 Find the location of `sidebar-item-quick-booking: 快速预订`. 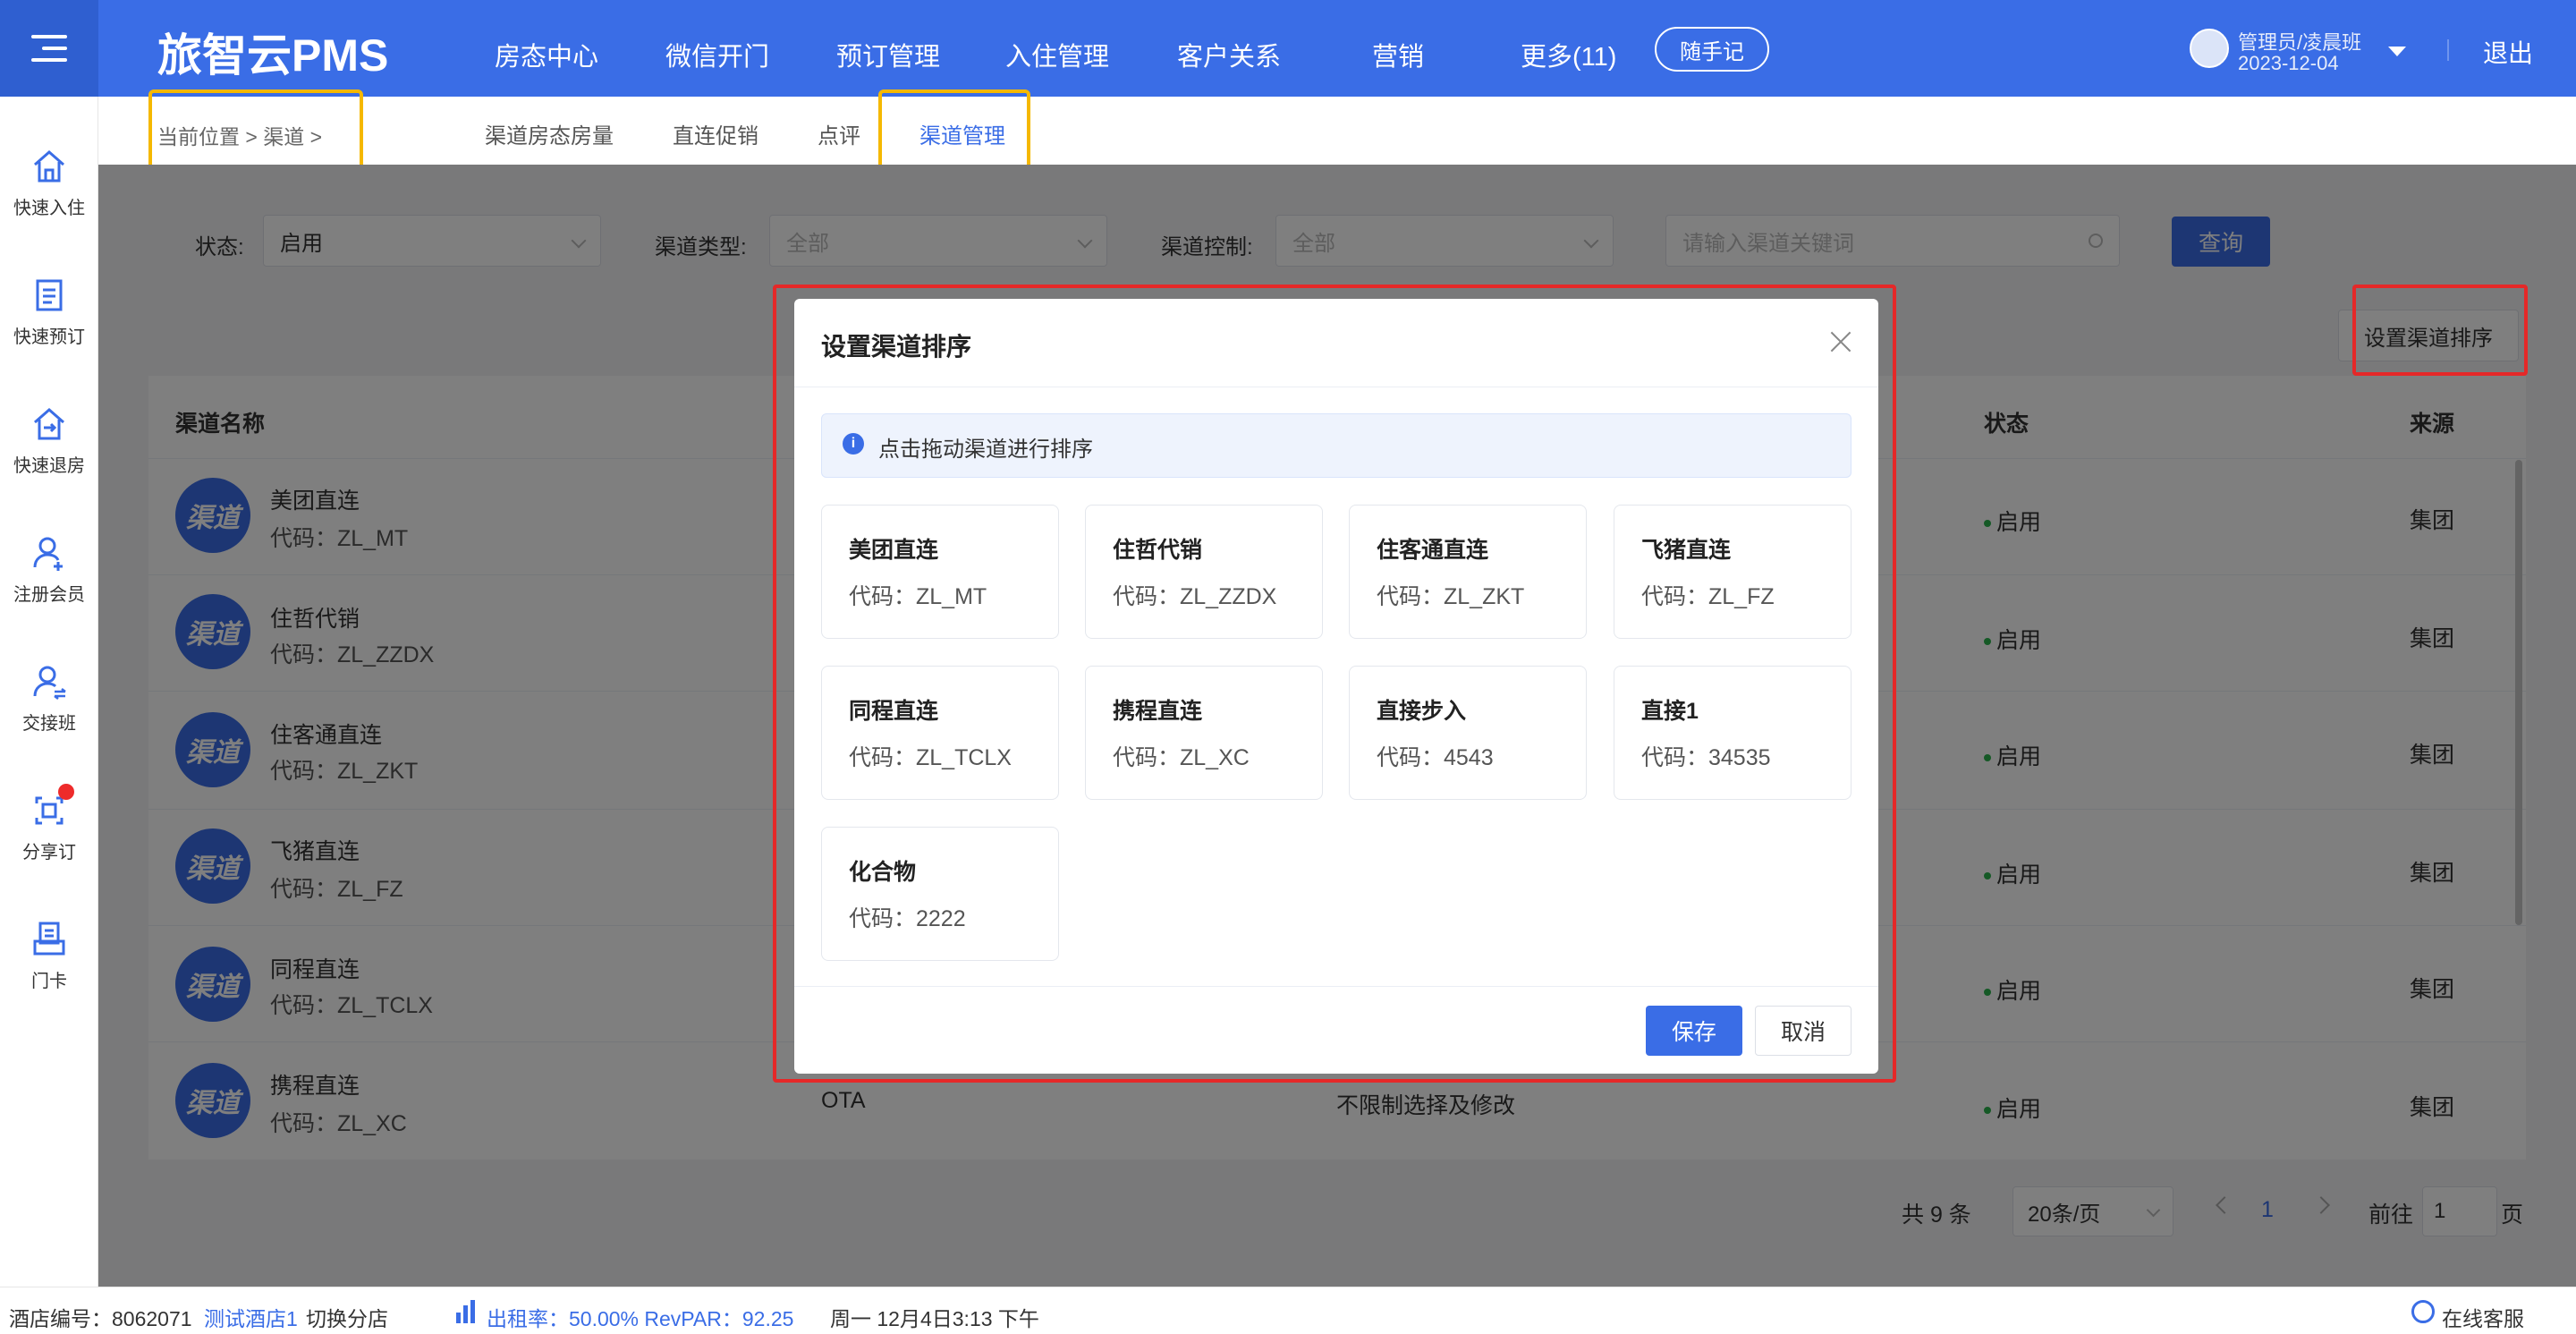

sidebar-item-quick-booking: 快速预订 is located at coordinates (49, 312).